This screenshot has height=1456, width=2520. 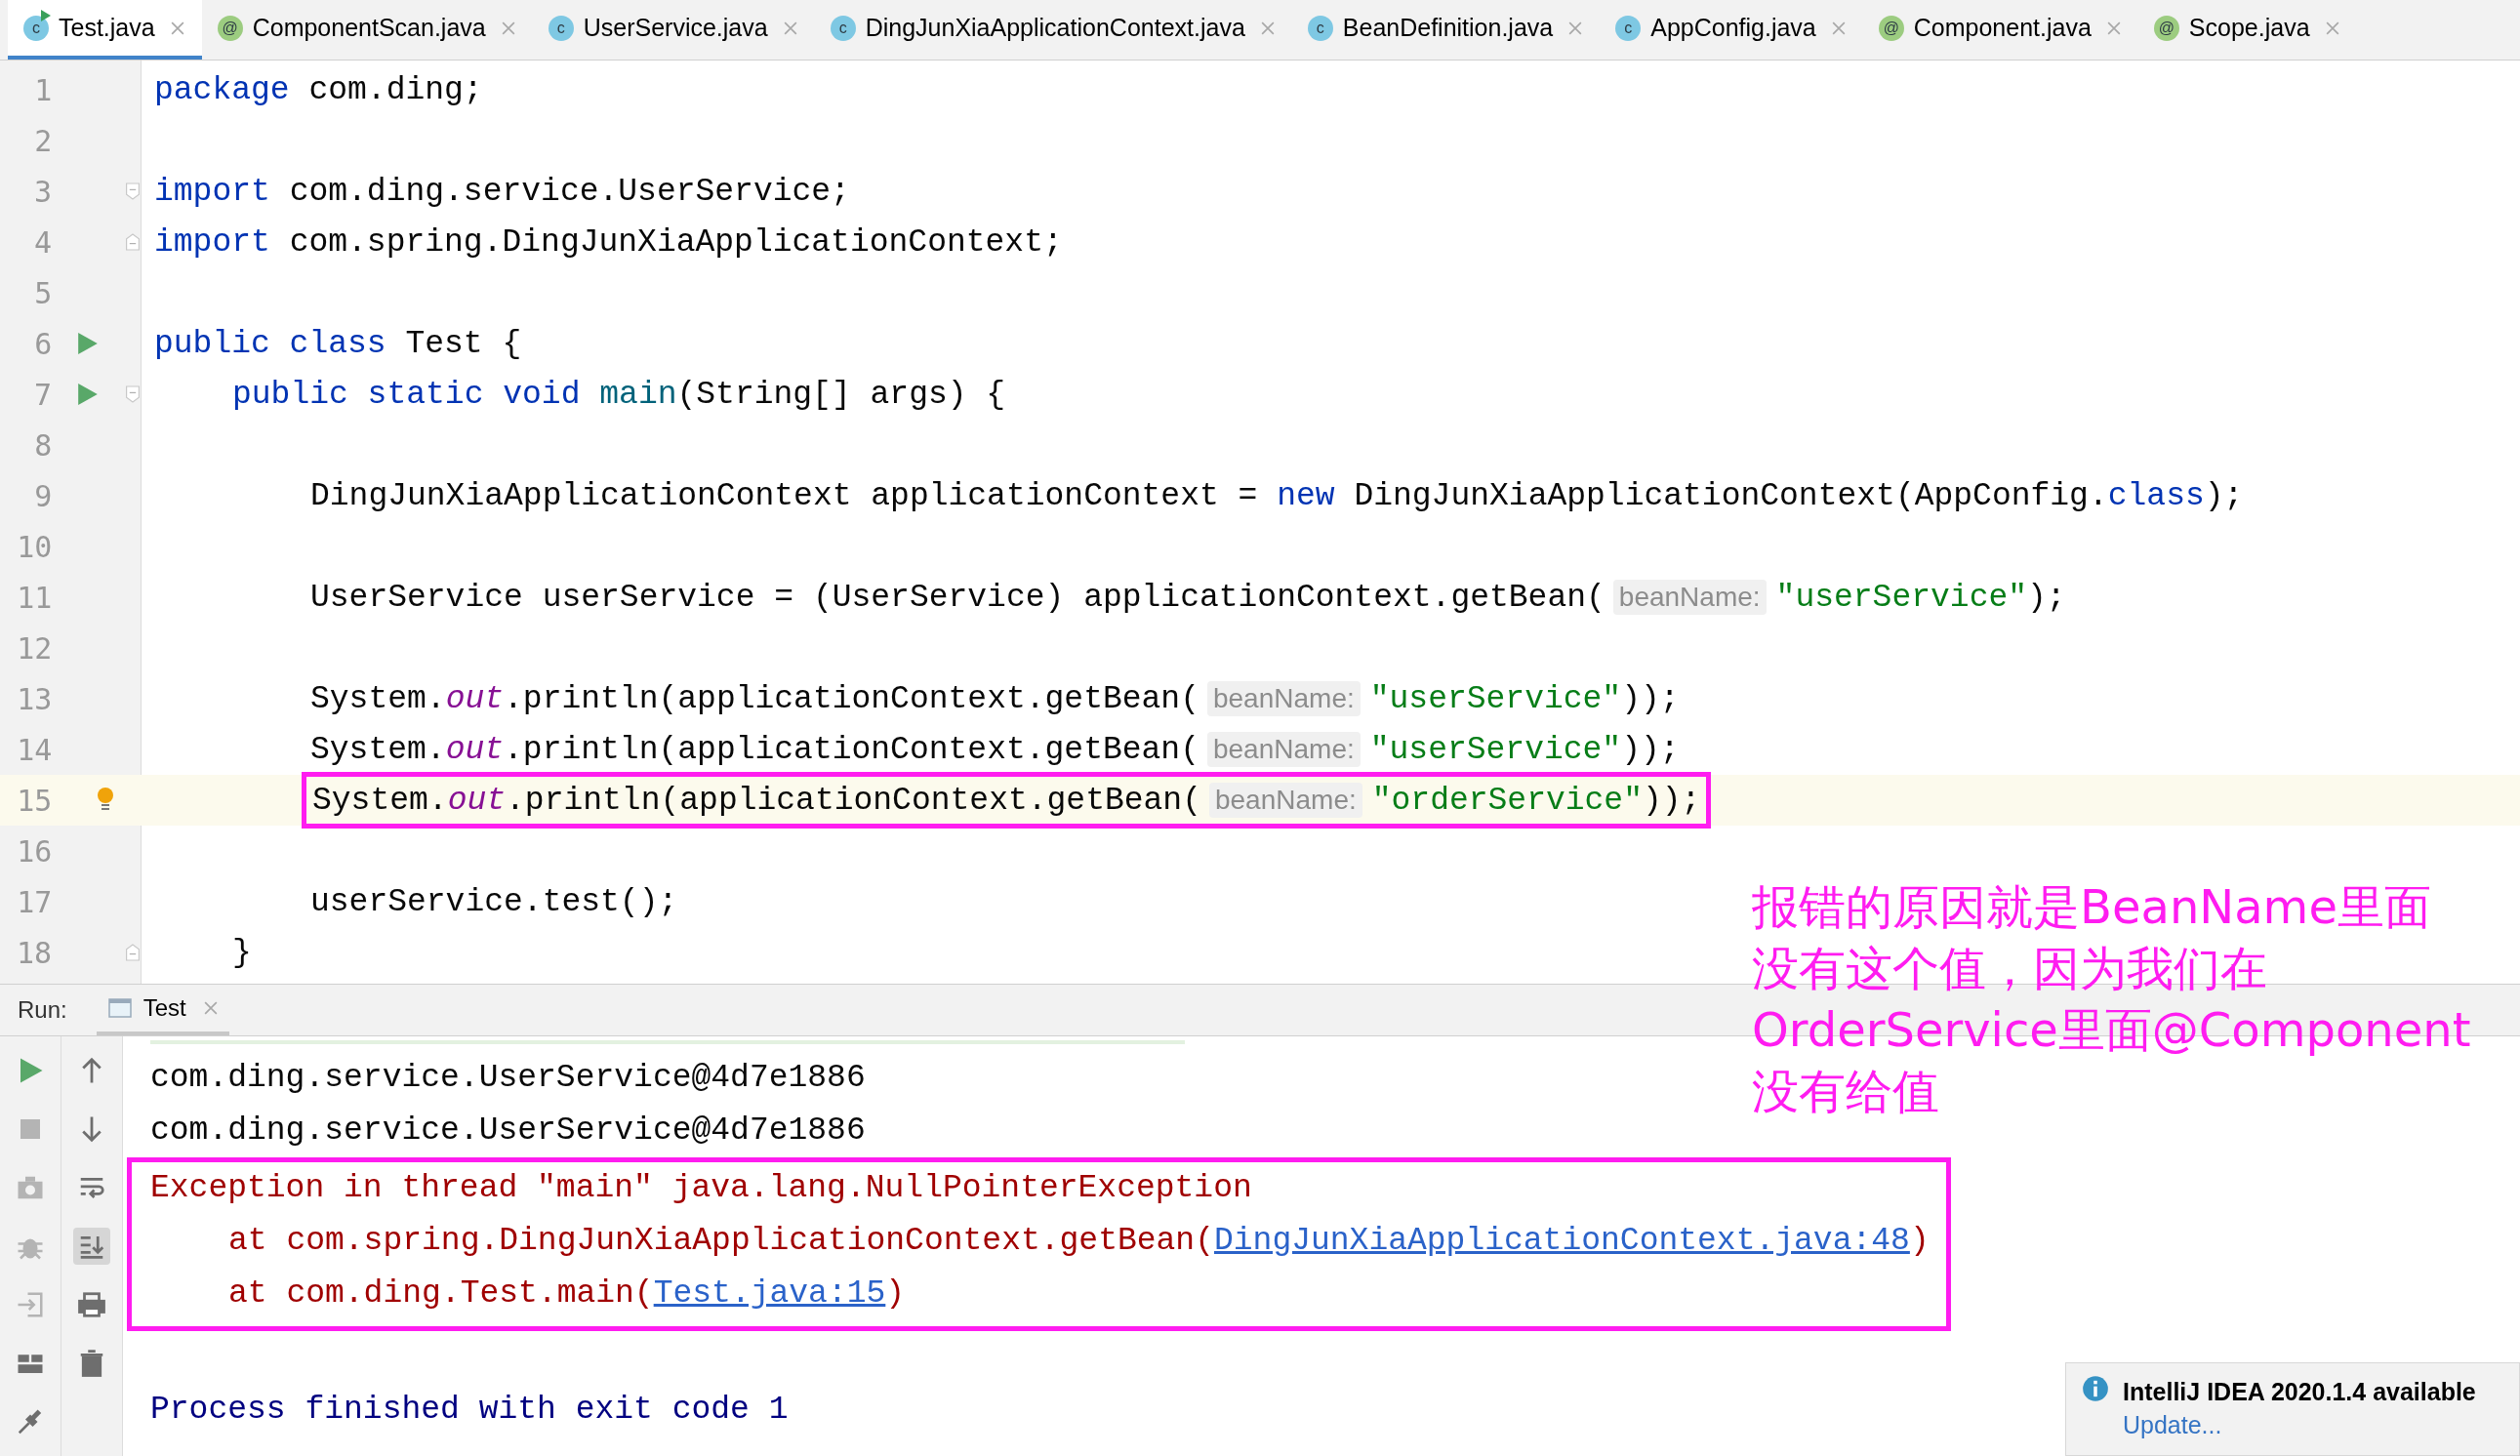 I want to click on editor-tab: @ Component.java, so click(x=2000, y=30).